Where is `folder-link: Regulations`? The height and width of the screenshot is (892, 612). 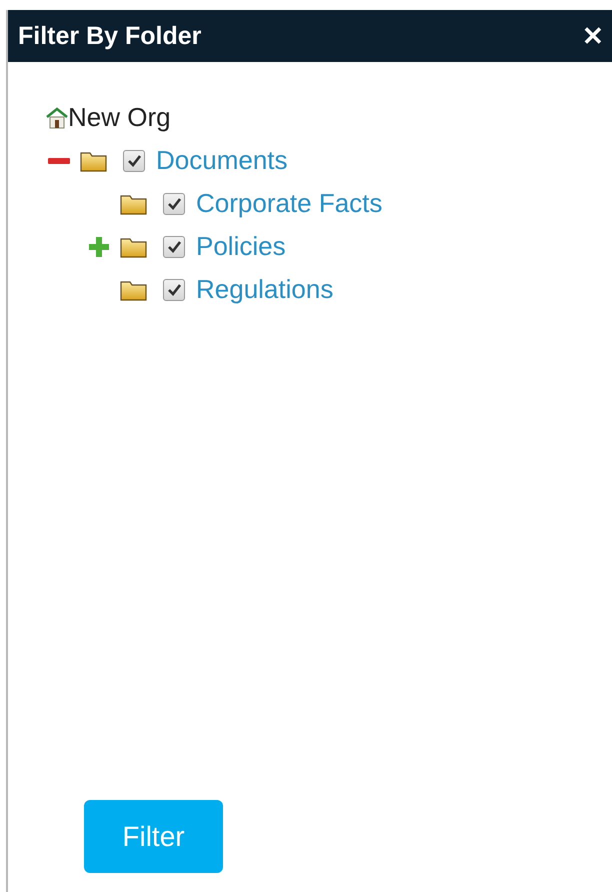 folder-link: Regulations is located at coordinates (265, 289).